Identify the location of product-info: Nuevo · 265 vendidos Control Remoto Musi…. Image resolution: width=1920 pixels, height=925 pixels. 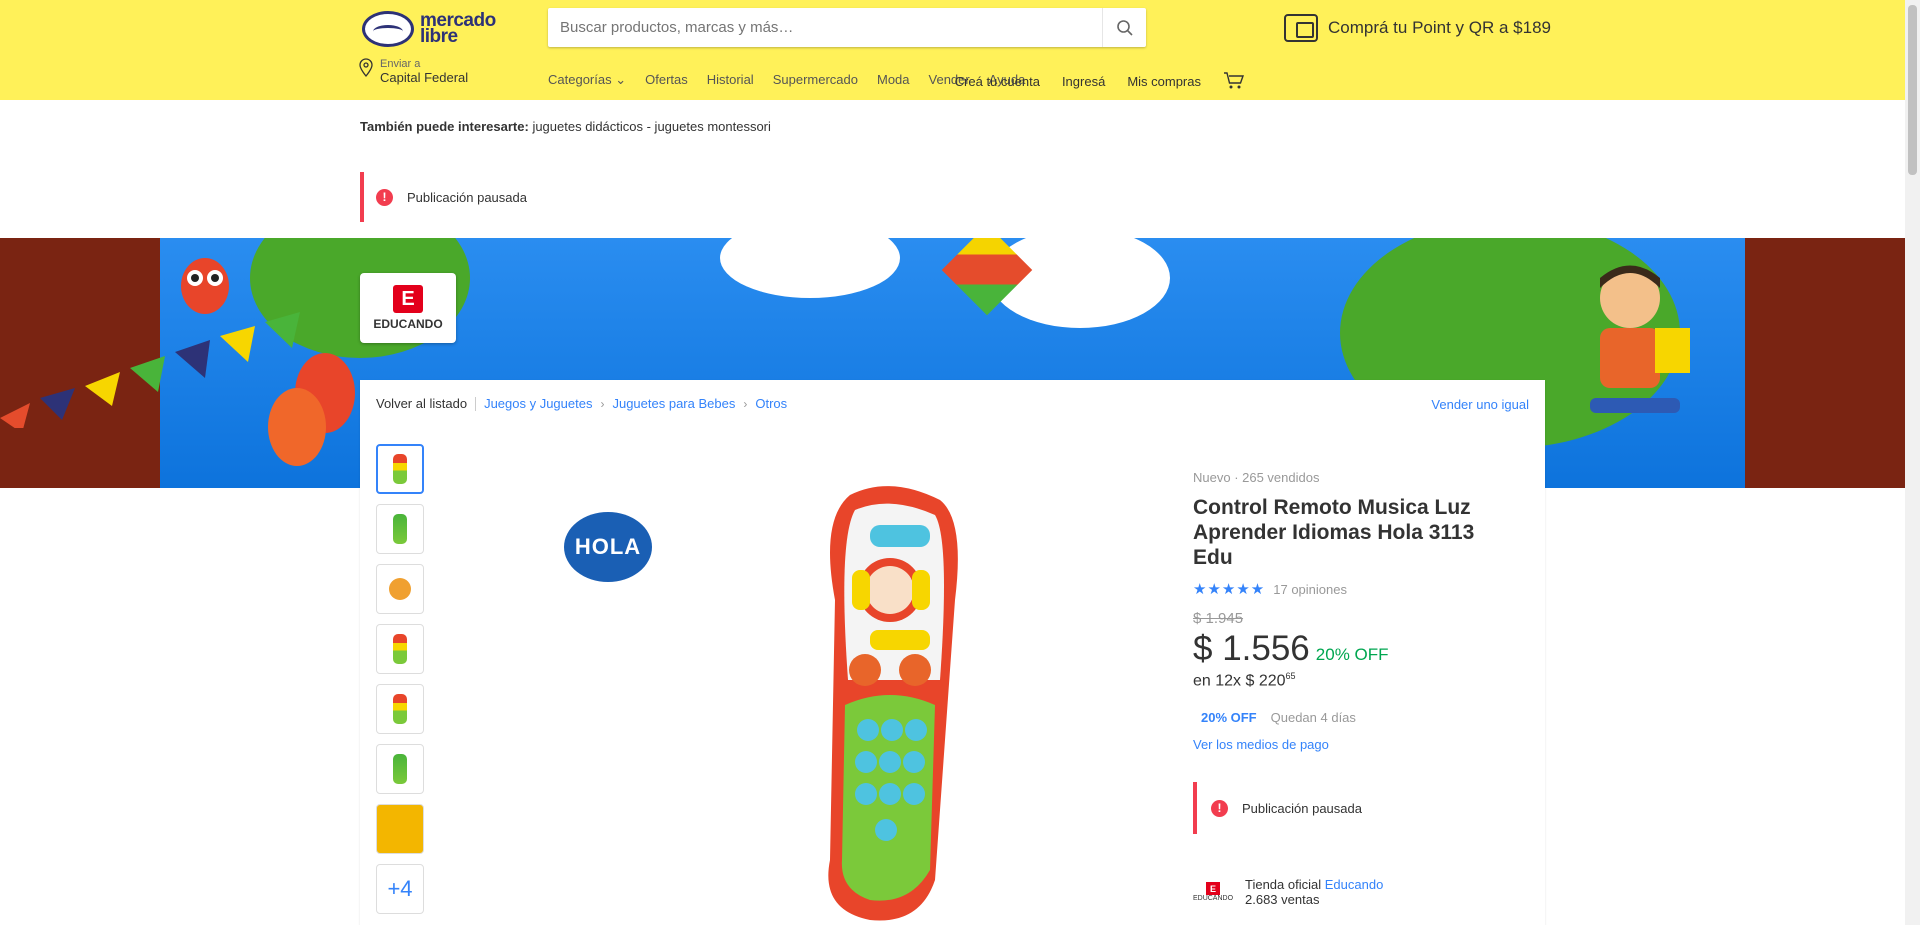
(1353, 690).